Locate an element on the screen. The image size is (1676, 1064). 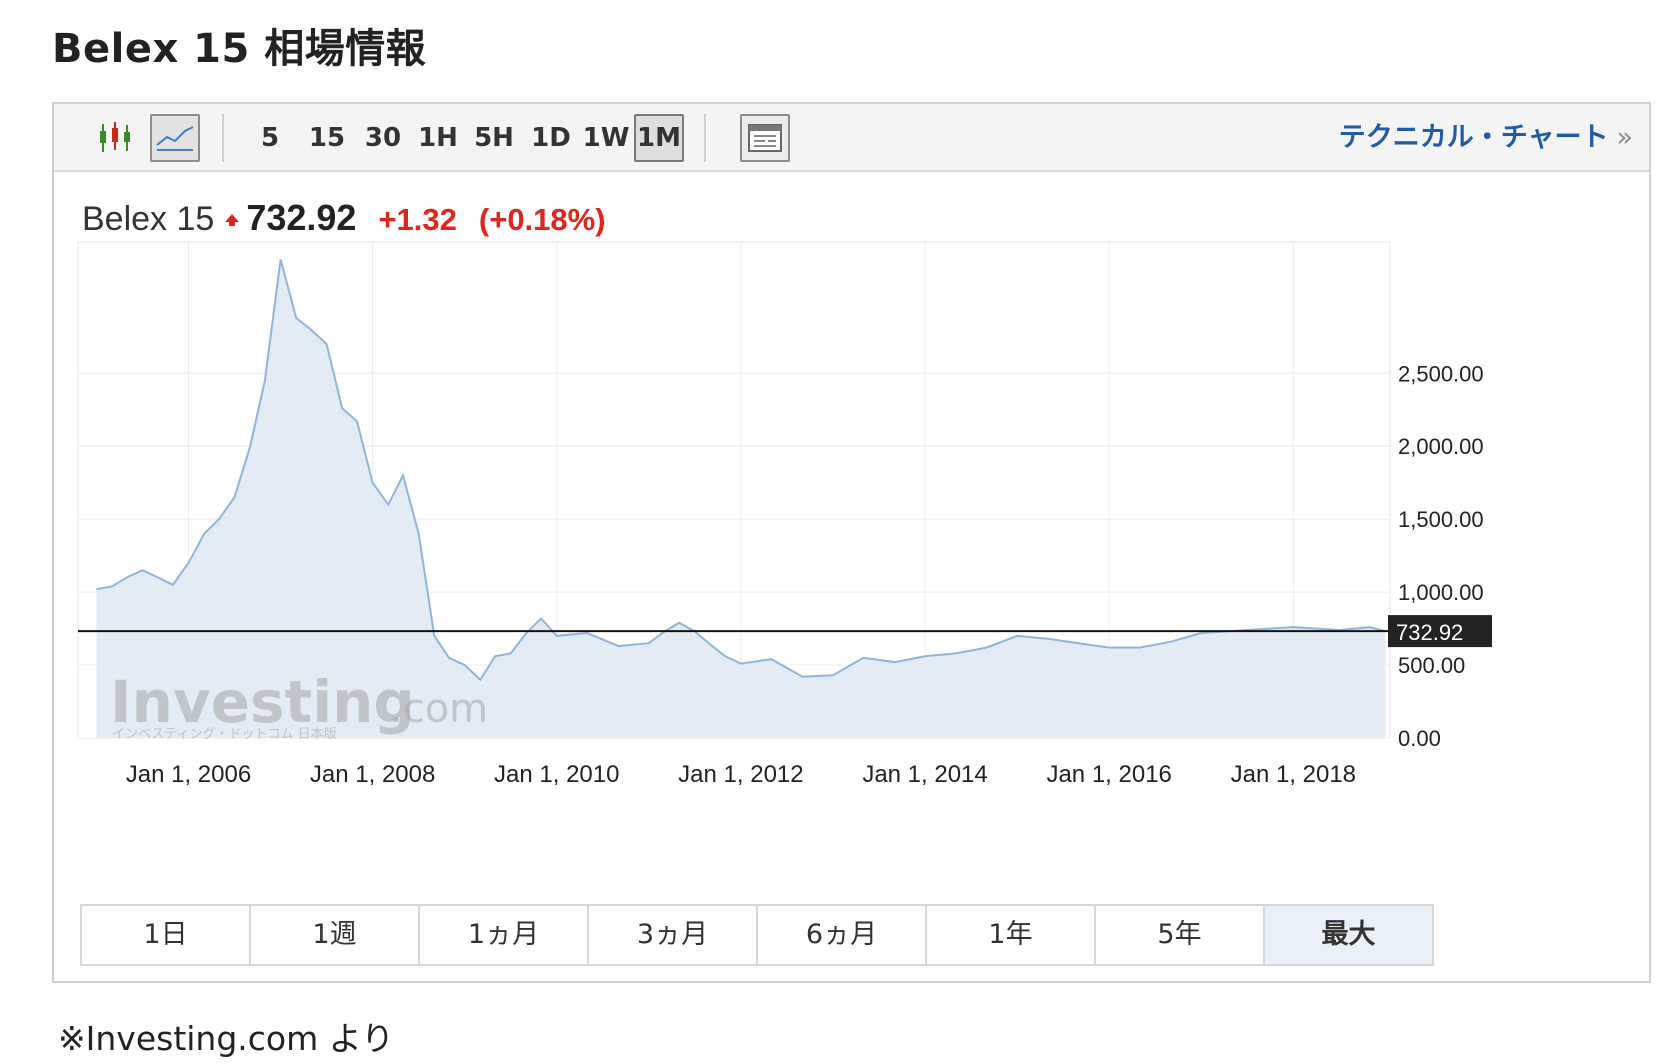
y-tick-label: 1,500.00 is located at coordinates (1441, 519).